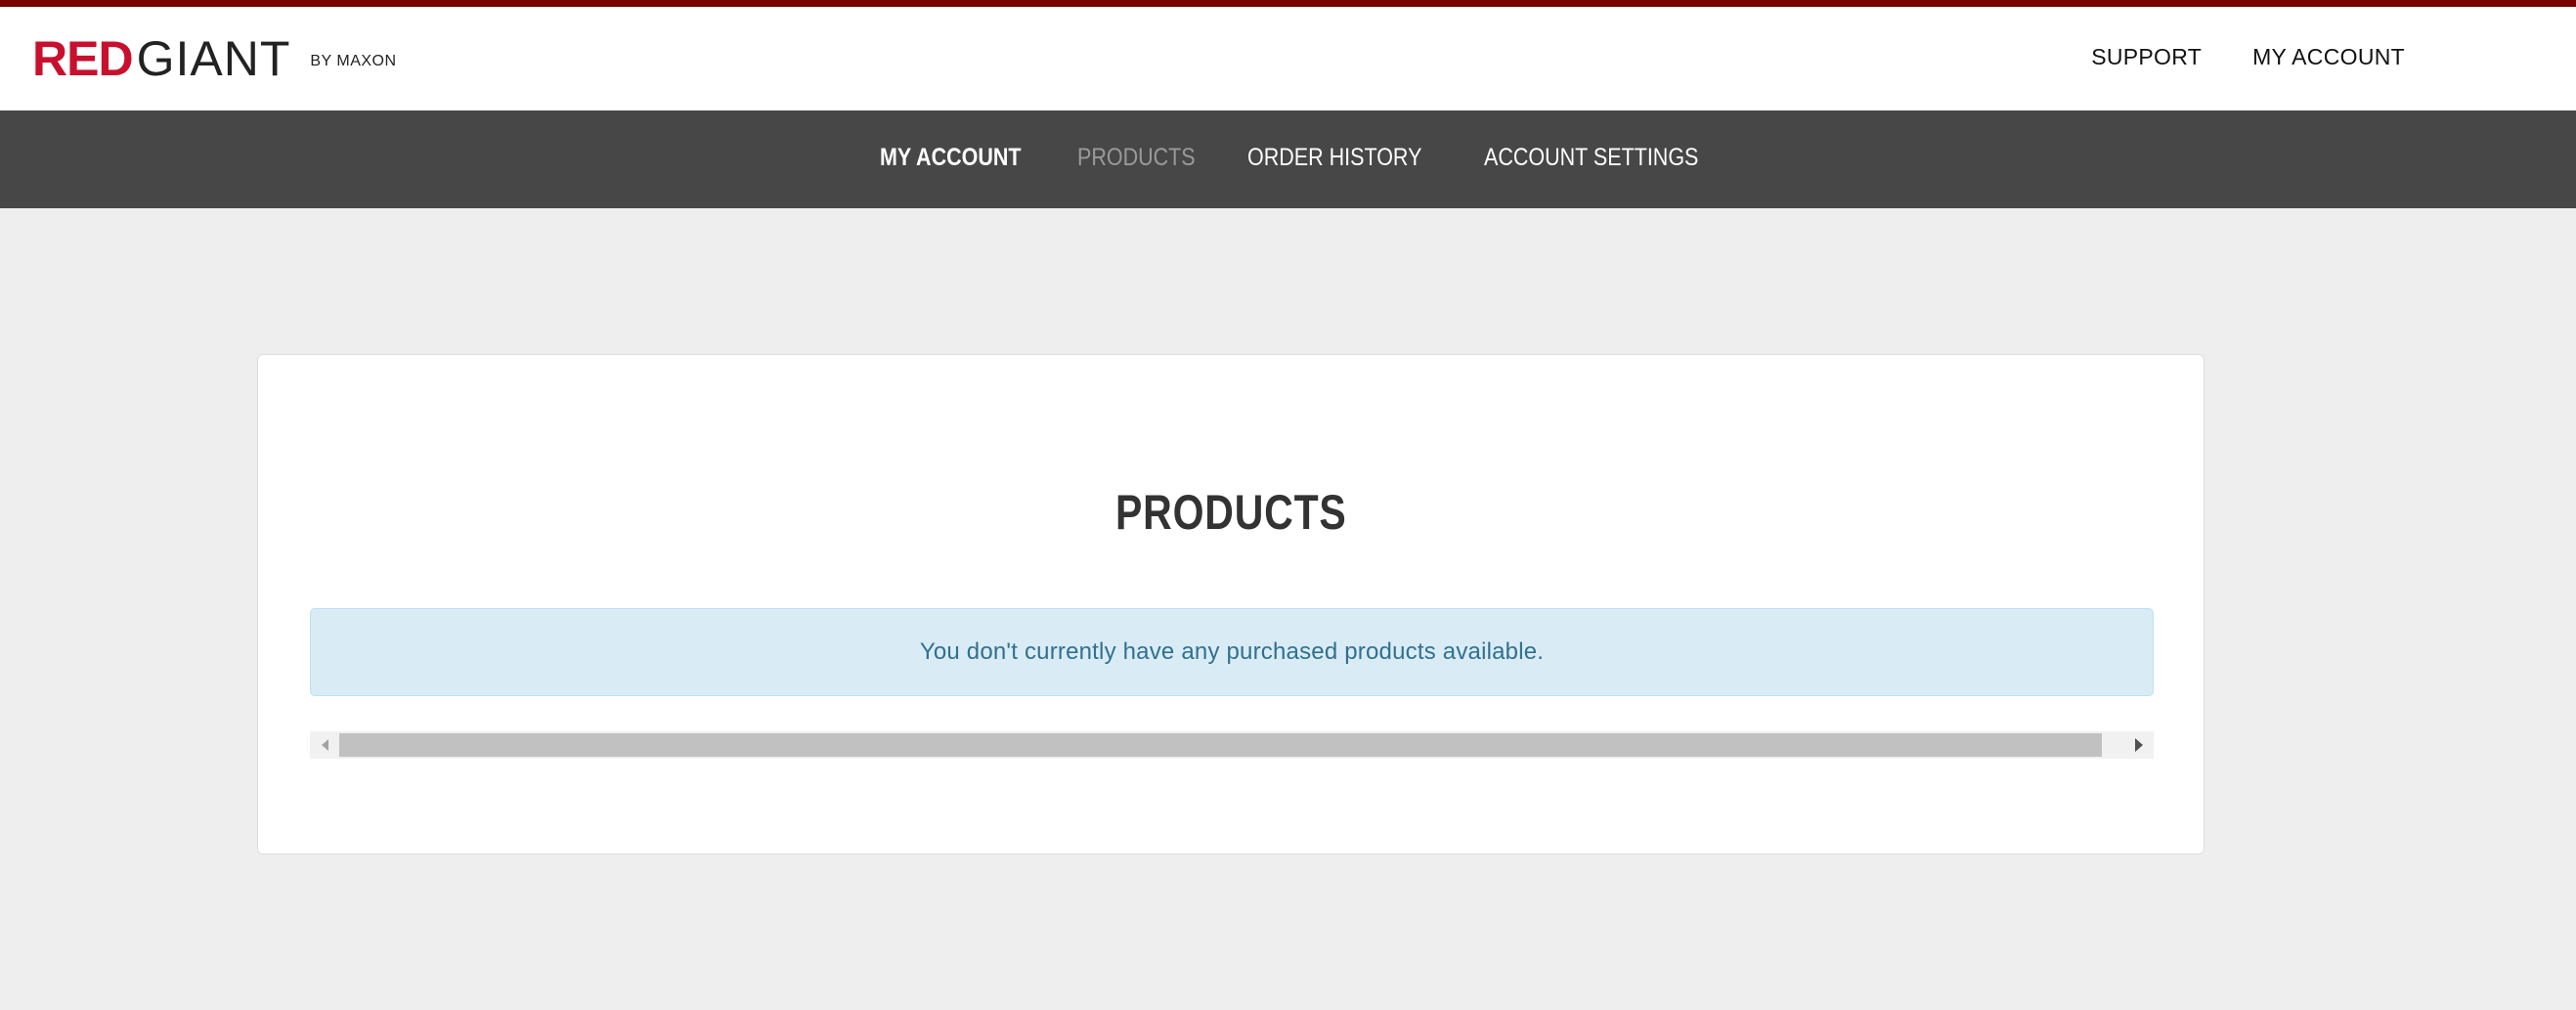 This screenshot has width=2576, height=1010. I want to click on subnav-item-products: PRODUCTS, so click(1136, 158).